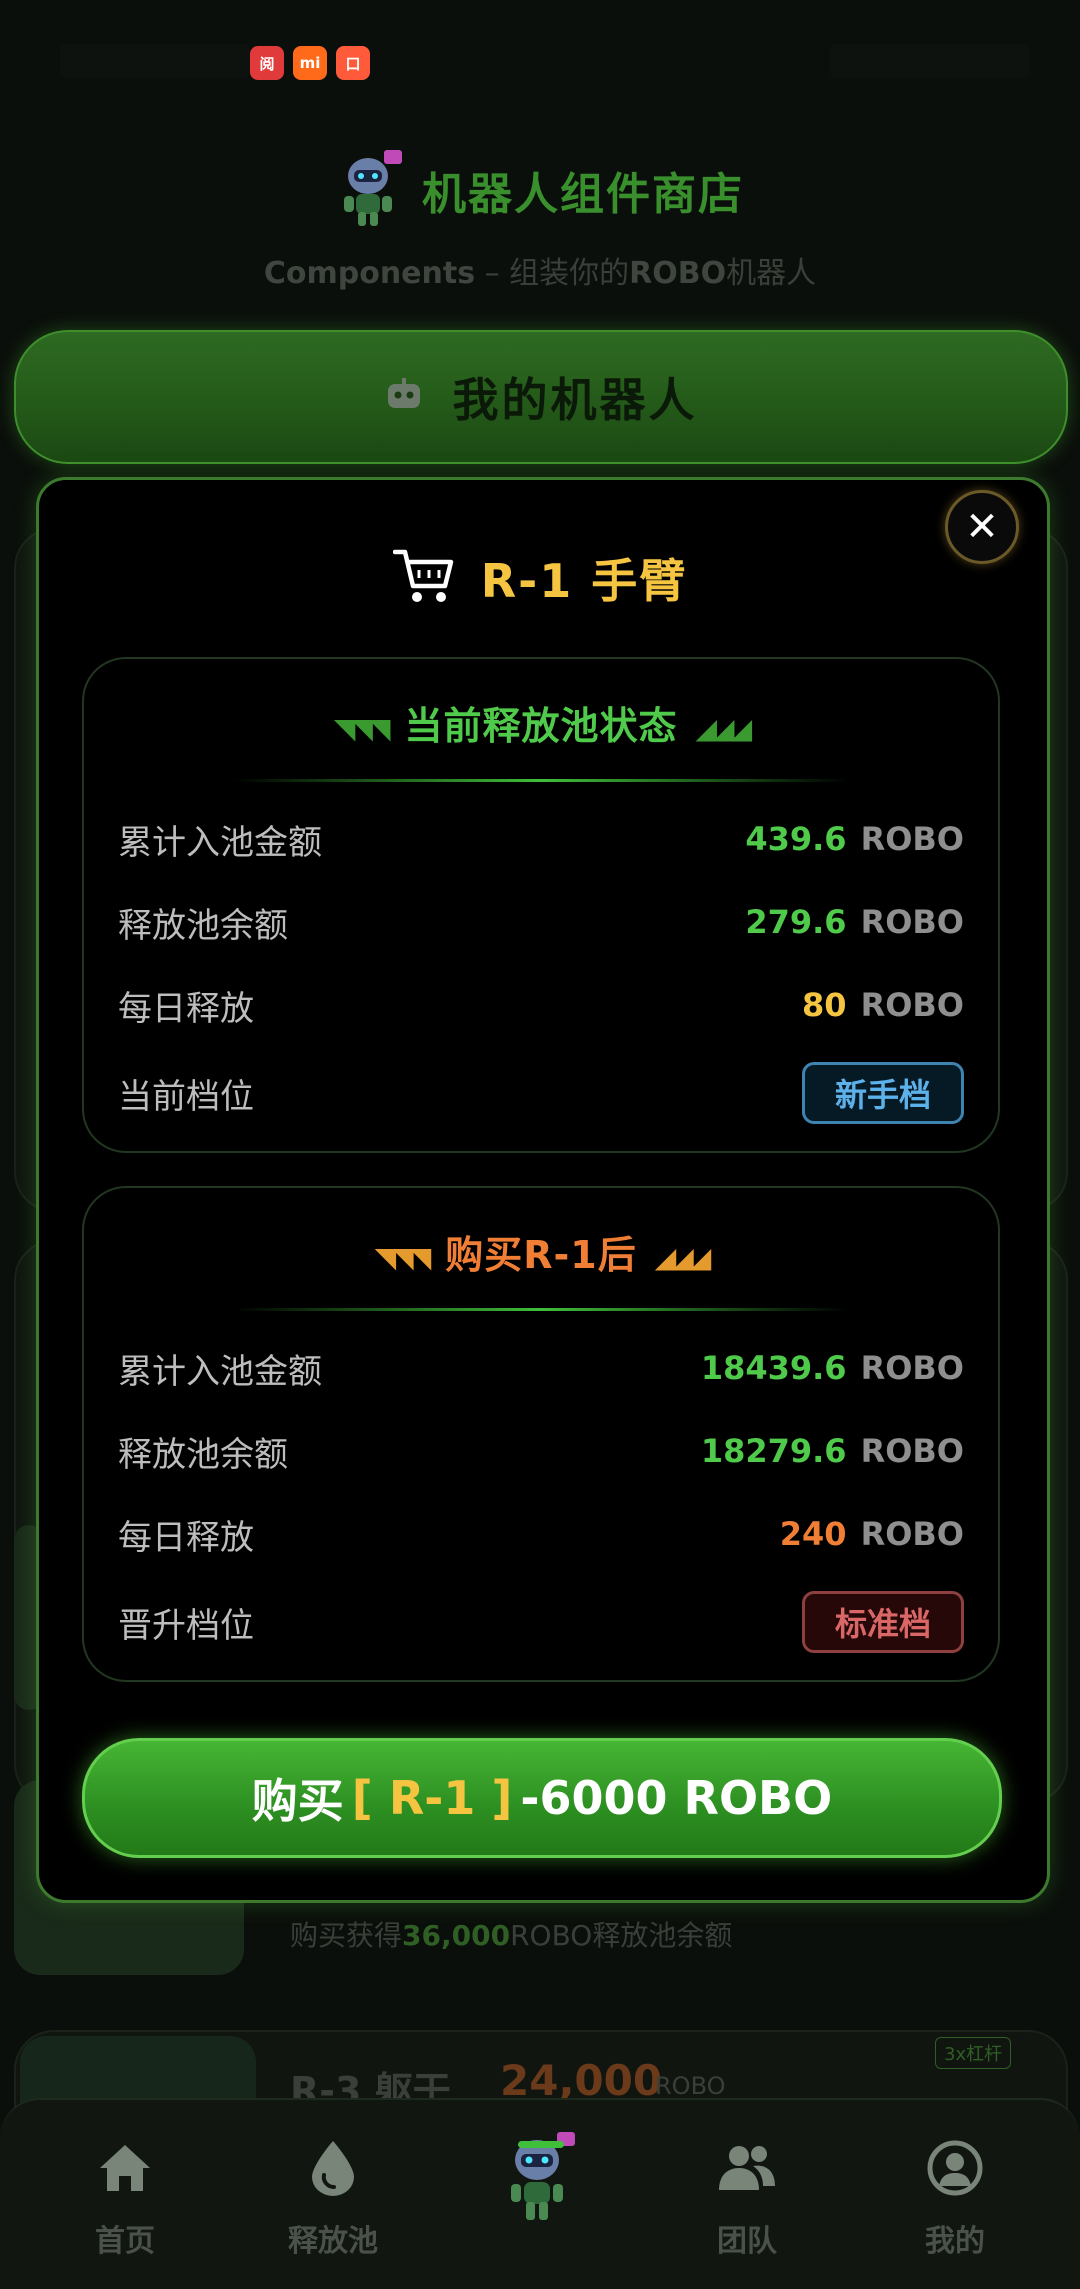 Image resolution: width=1080 pixels, height=2289 pixels. I want to click on after-row-tier: 晋升档位 标准档, so click(541, 1622).